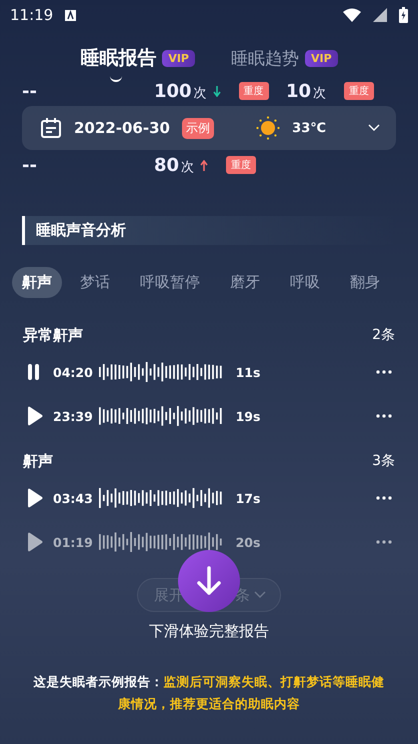  Describe the element at coordinates (122, 128) in the screenshot. I see `report-date: 2022-06-30` at that location.